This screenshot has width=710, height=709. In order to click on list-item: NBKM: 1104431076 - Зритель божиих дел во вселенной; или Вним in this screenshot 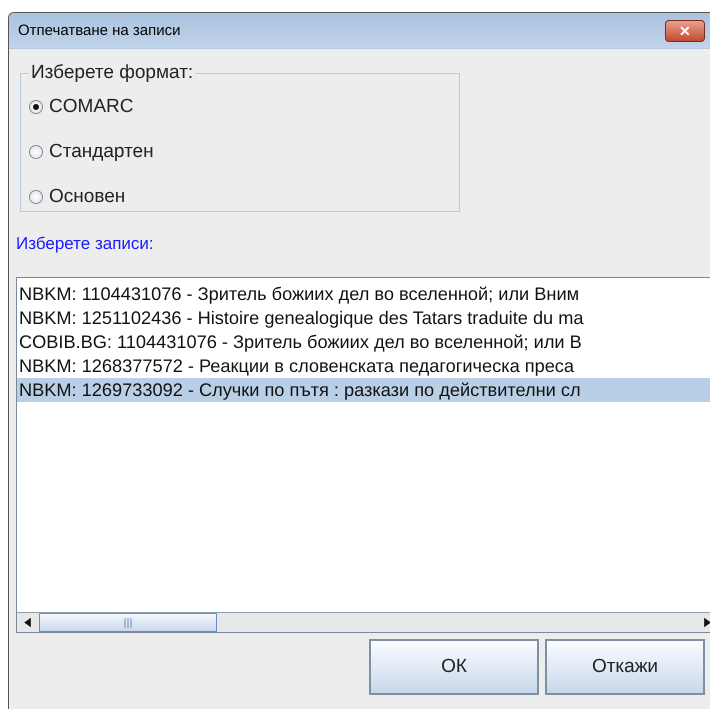, I will do `click(363, 294)`.